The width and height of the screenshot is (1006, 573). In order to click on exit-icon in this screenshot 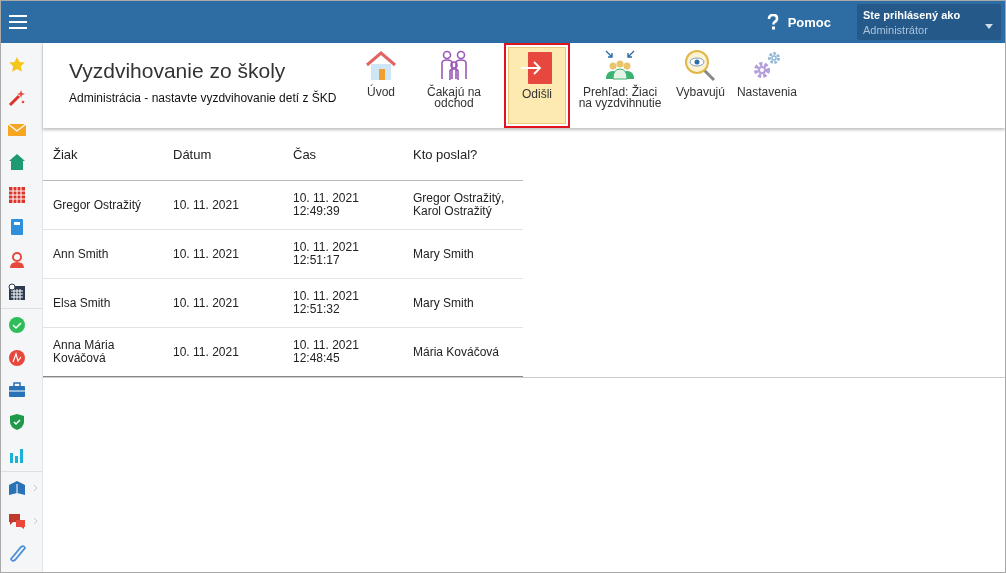, I will do `click(537, 68)`.